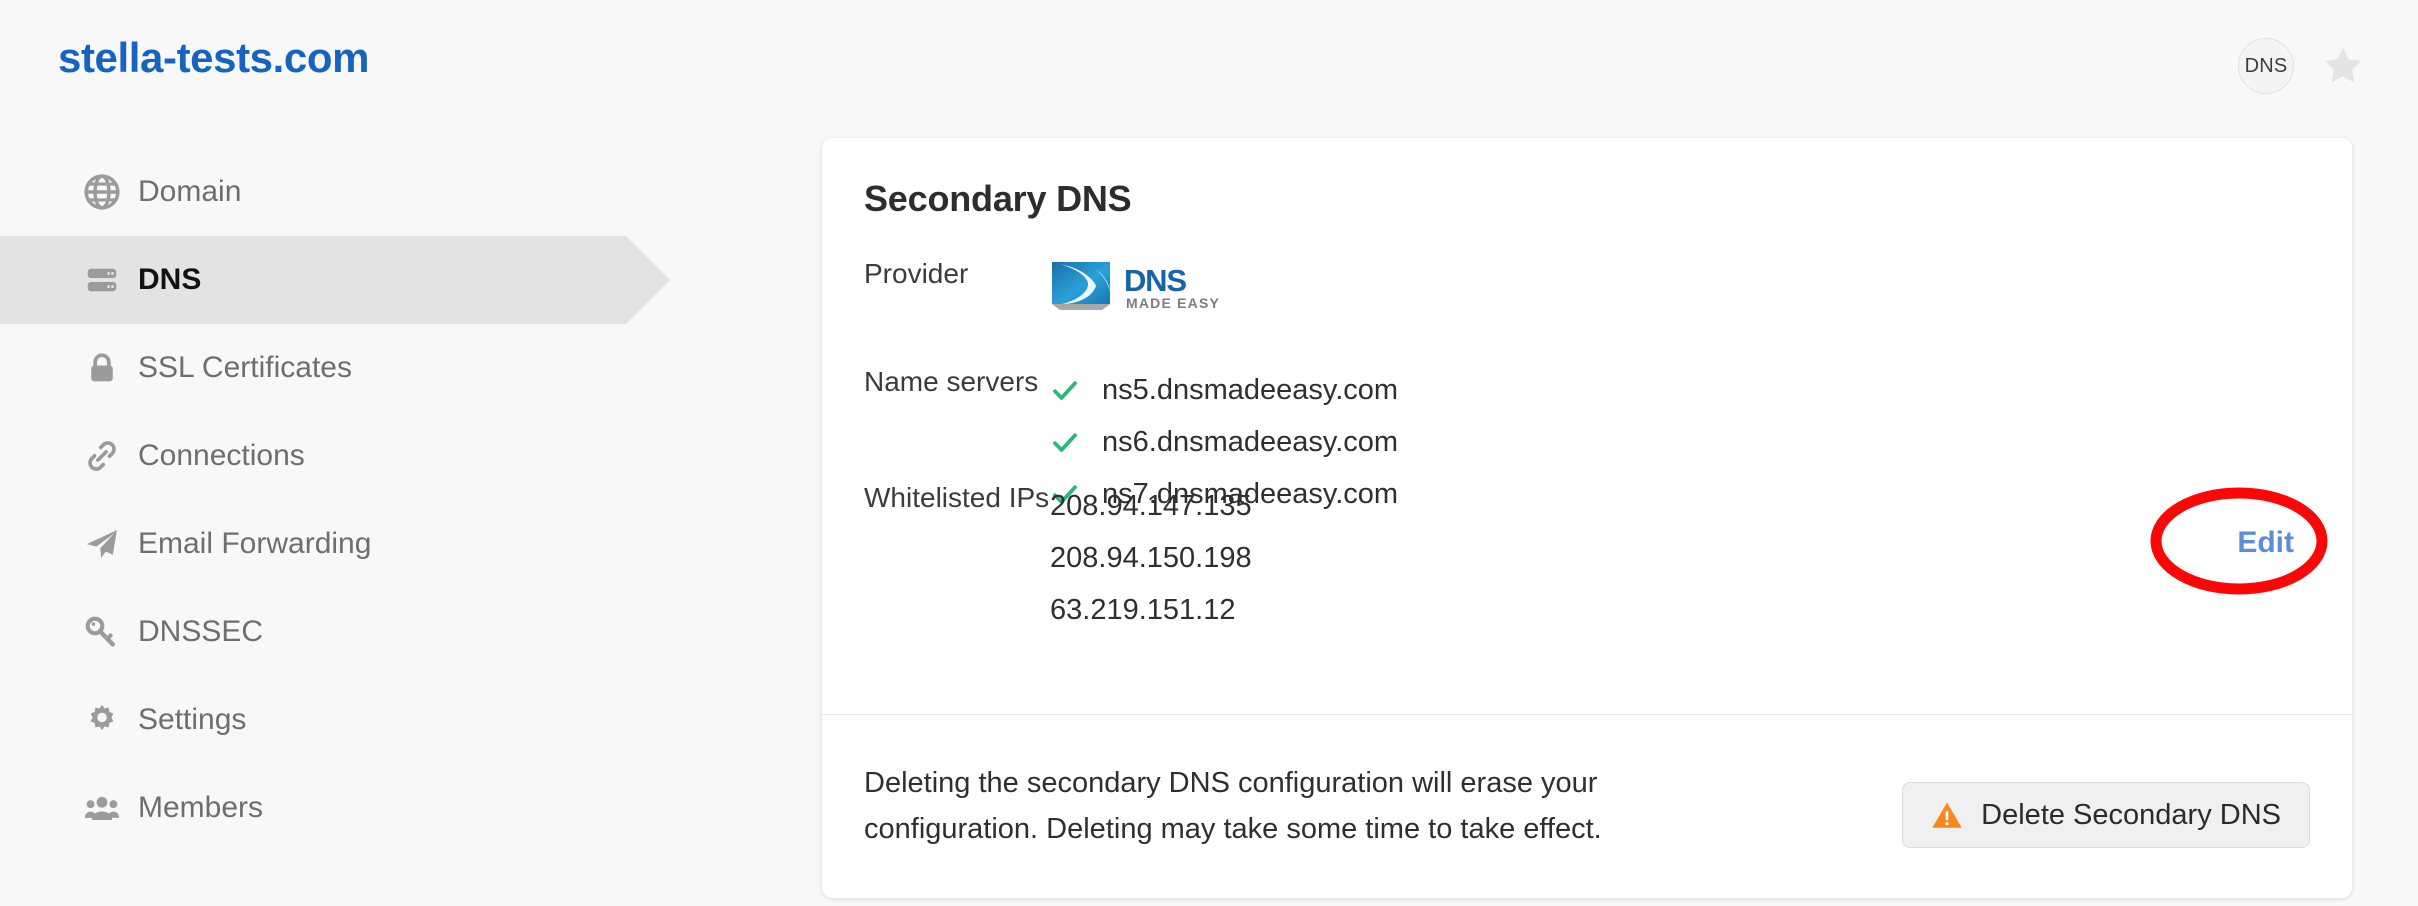  Describe the element at coordinates (2265, 543) in the screenshot. I see `edit-button: Edit` at that location.